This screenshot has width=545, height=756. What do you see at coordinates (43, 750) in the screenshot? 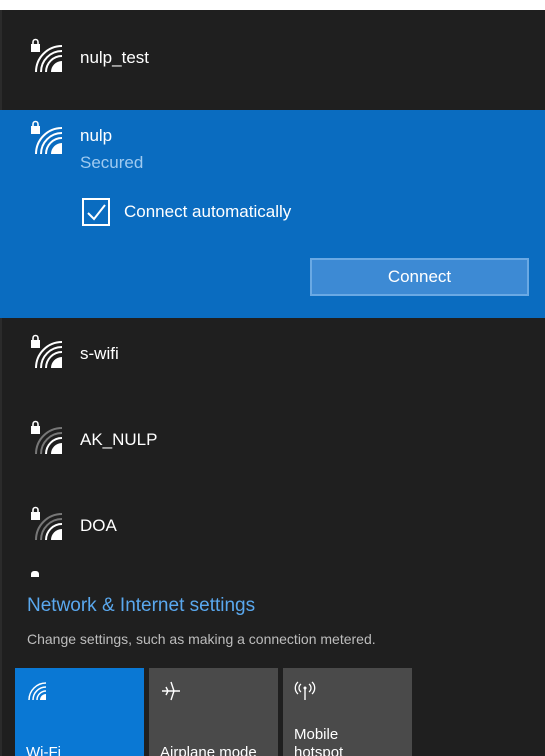
I see `wifi-tile-label: Wi-Fi` at bounding box center [43, 750].